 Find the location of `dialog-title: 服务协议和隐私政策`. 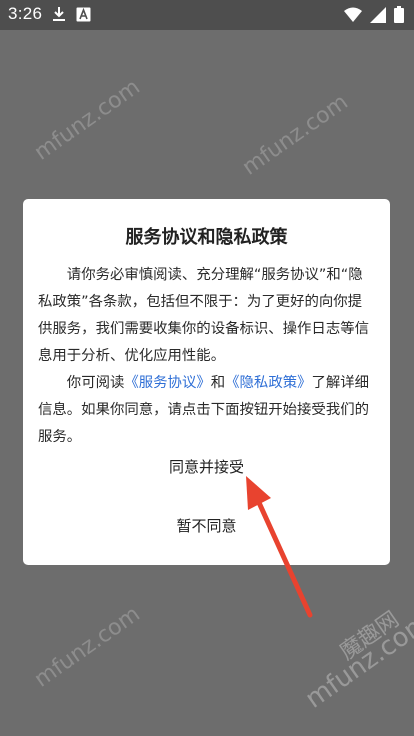

dialog-title: 服务协议和隐私政策 is located at coordinates (206, 237).